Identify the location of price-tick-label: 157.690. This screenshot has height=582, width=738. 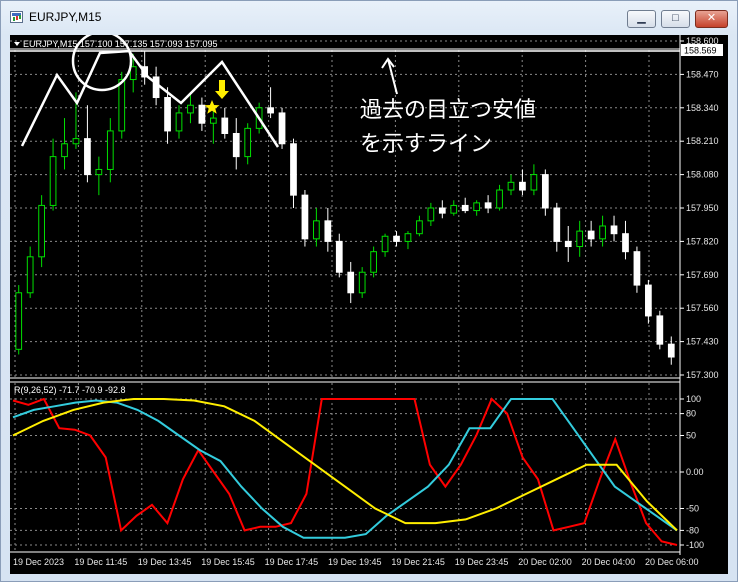
(702, 275).